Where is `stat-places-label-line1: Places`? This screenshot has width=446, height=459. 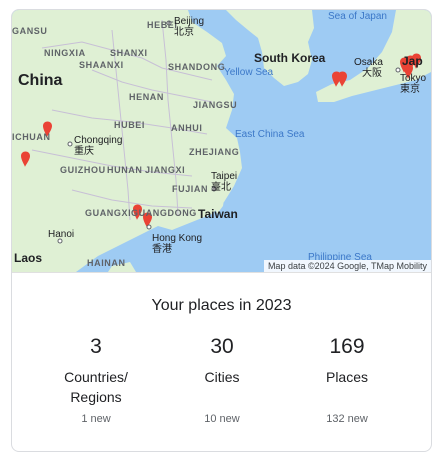
stat-places-label-line1: Places is located at coordinates (347, 377).